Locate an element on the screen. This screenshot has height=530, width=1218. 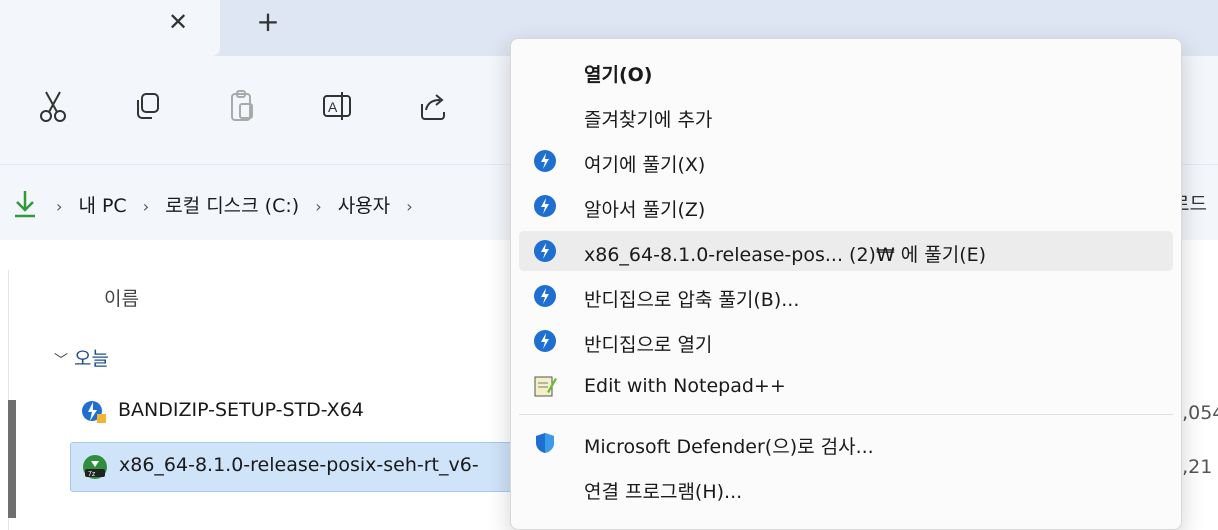
download-arrow-icon is located at coordinates (25, 204).